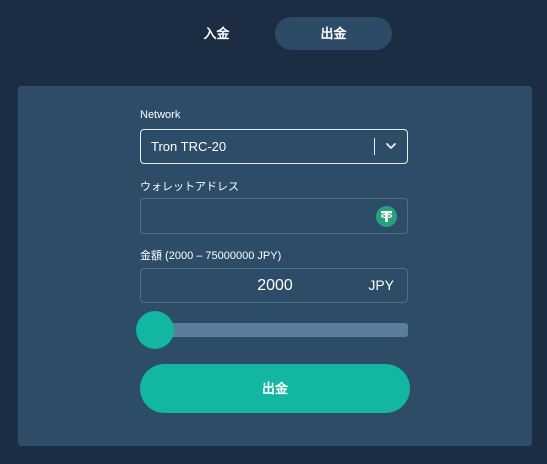 The image size is (547, 464). I want to click on withdraw-submit-button: 出金, so click(275, 388).